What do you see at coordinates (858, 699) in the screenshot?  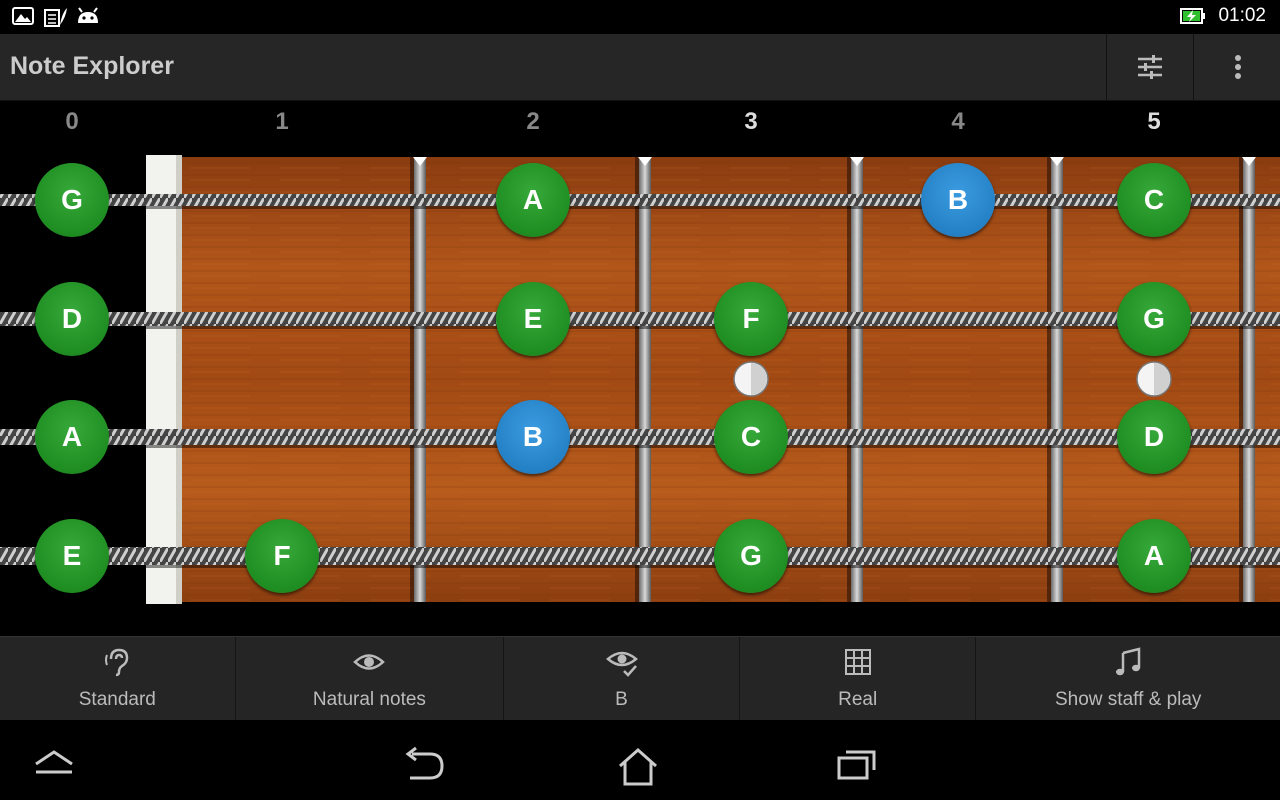 I see `view-mode-label: Real` at bounding box center [858, 699].